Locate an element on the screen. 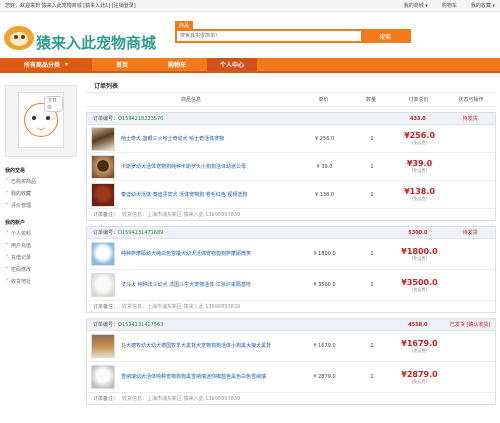 Image resolution: width=500 pixels, height=423 pixels. nav-personal-center: 个人中心 is located at coordinates (232, 64).